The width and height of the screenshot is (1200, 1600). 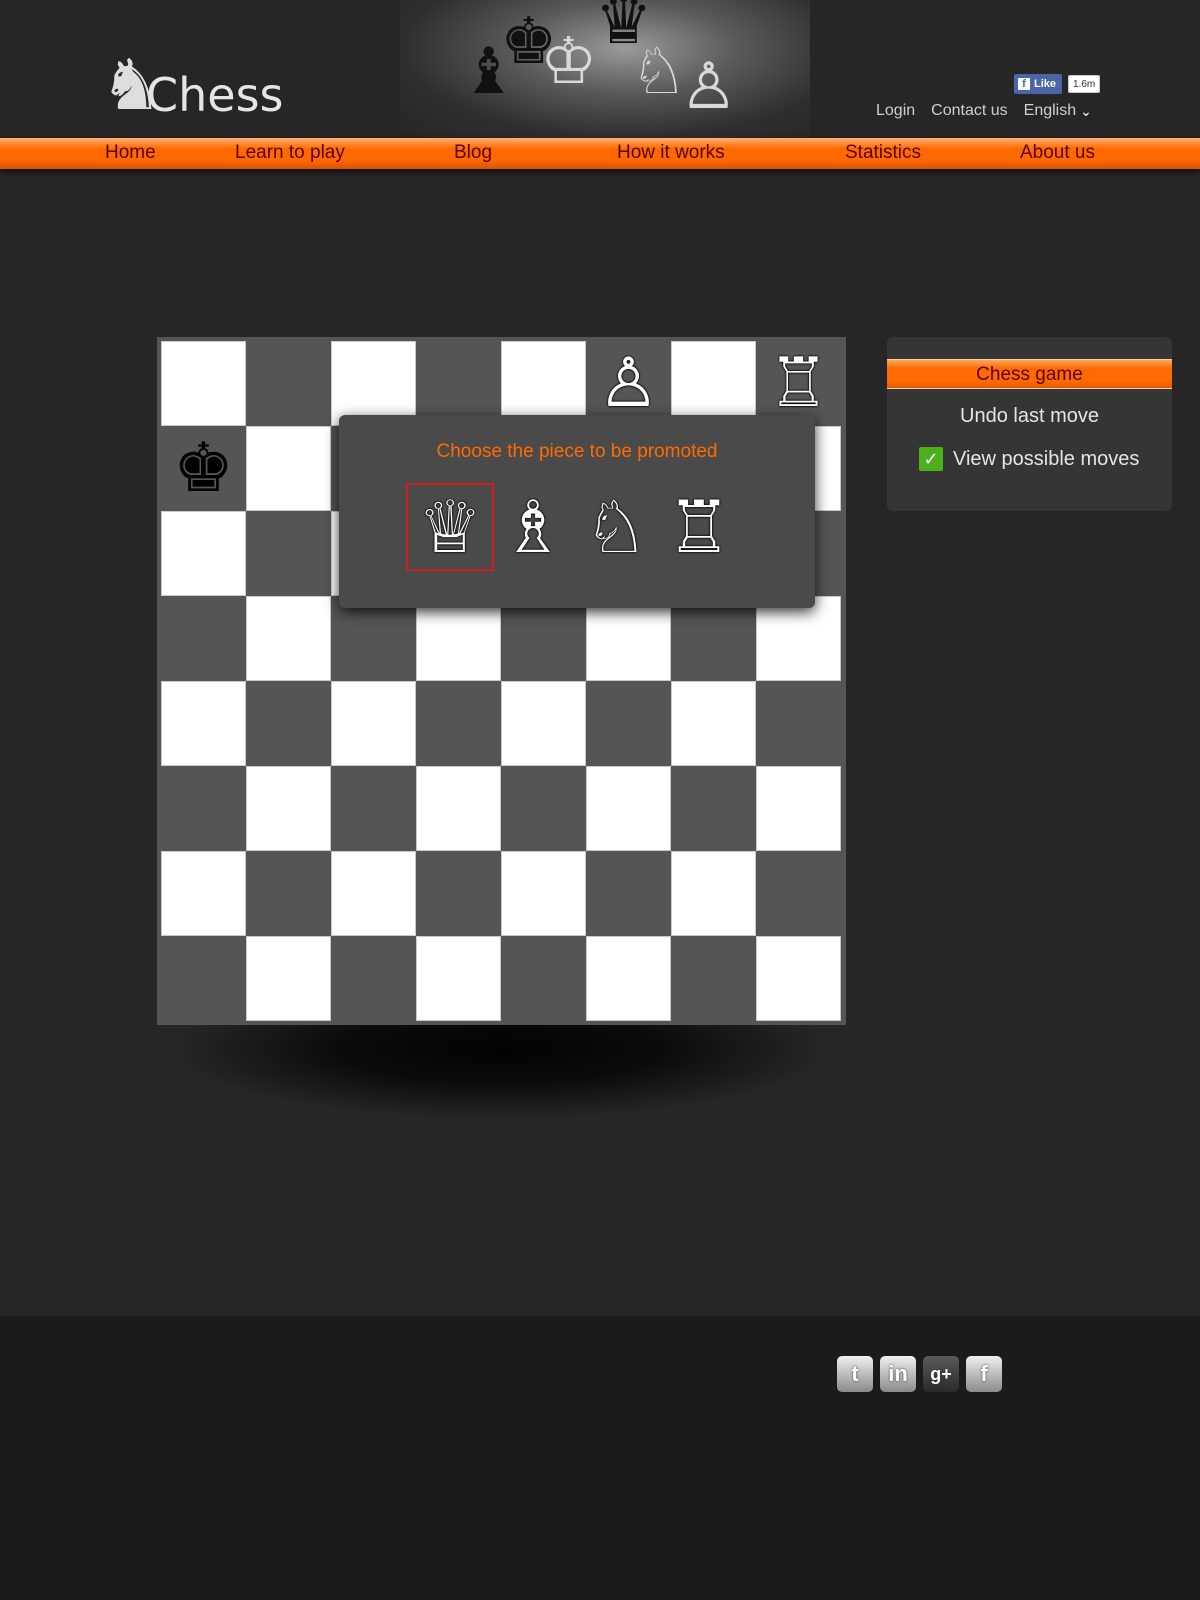 What do you see at coordinates (543, 978) in the screenshot?
I see `square-e1` at bounding box center [543, 978].